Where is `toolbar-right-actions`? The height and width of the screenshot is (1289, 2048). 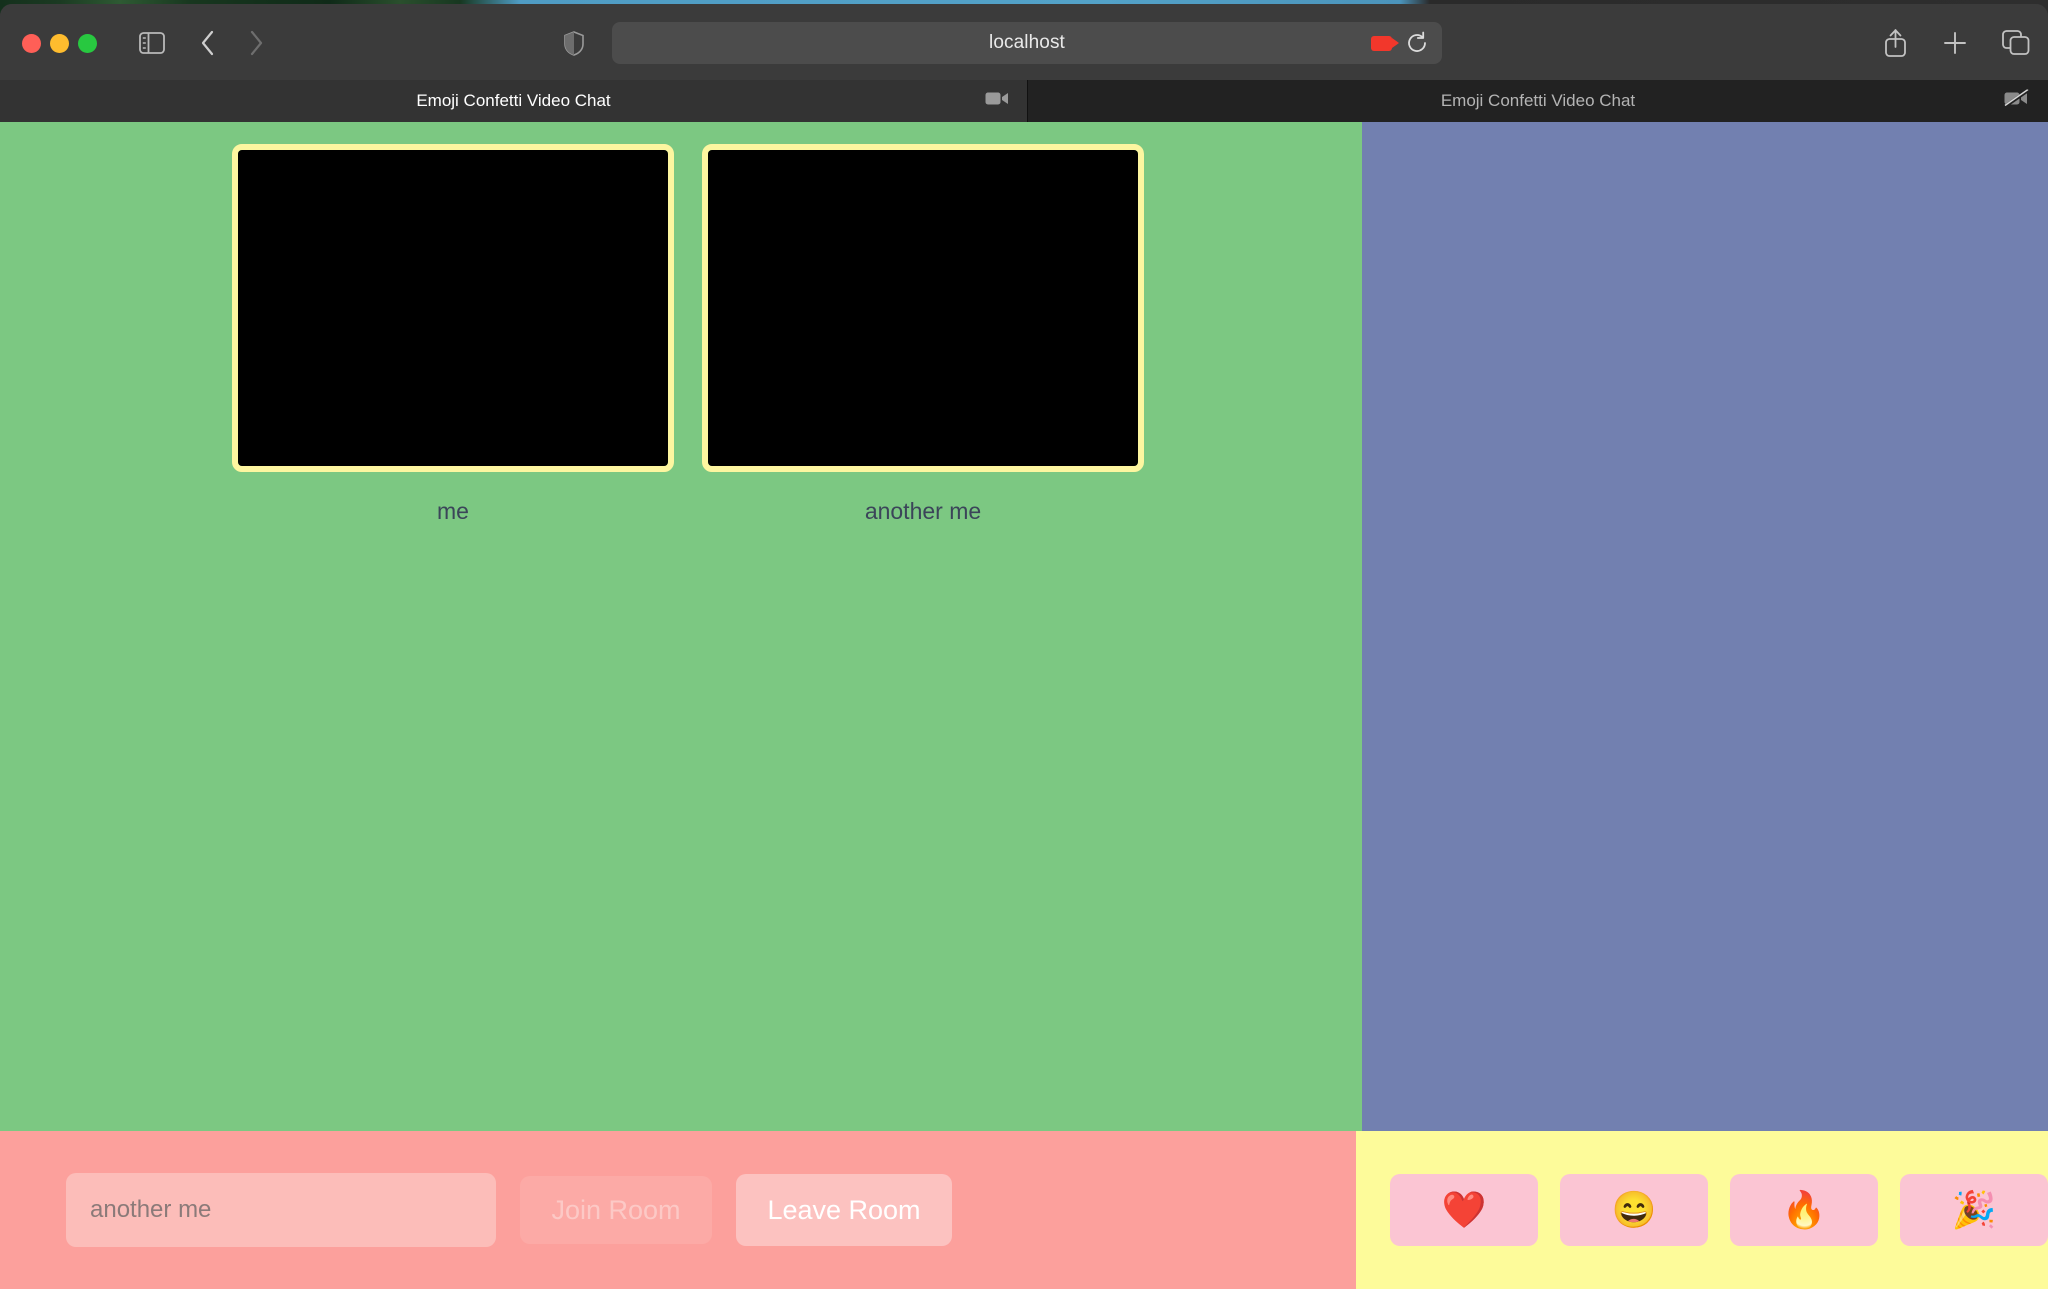 toolbar-right-actions is located at coordinates (1956, 43).